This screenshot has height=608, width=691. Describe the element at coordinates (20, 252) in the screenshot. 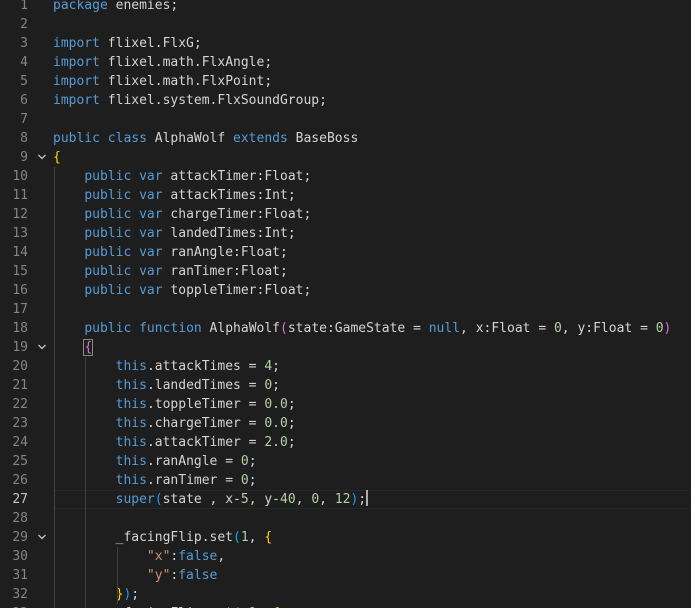

I see `line-number: 14` at that location.